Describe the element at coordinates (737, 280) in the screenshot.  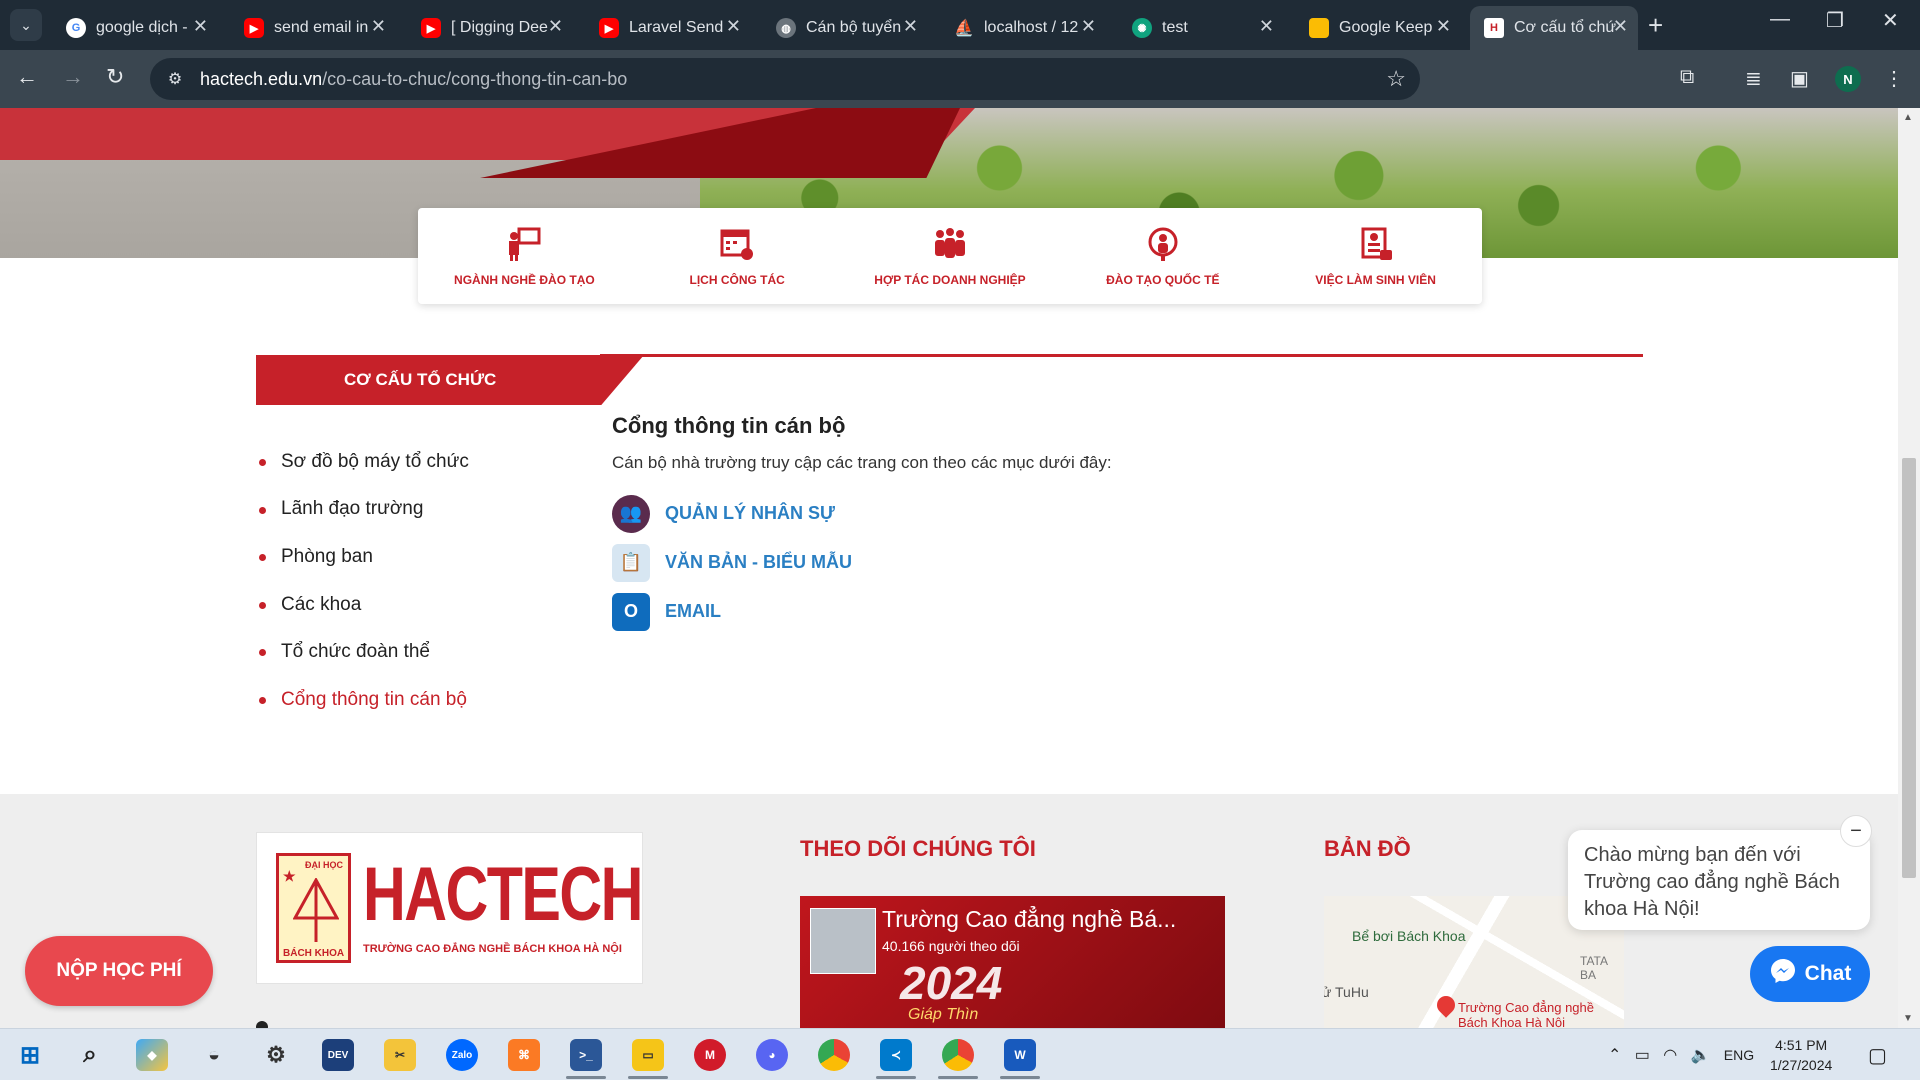
I see `quicknav-label: LỊCH CÔNG TÁC` at that location.